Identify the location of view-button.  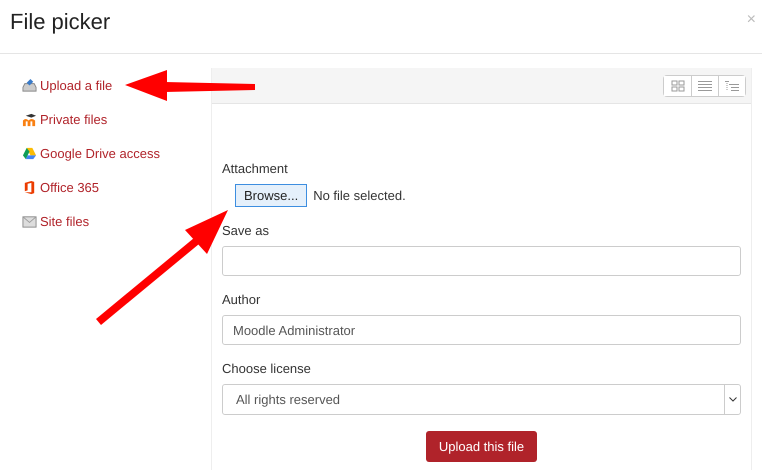
(731, 86).